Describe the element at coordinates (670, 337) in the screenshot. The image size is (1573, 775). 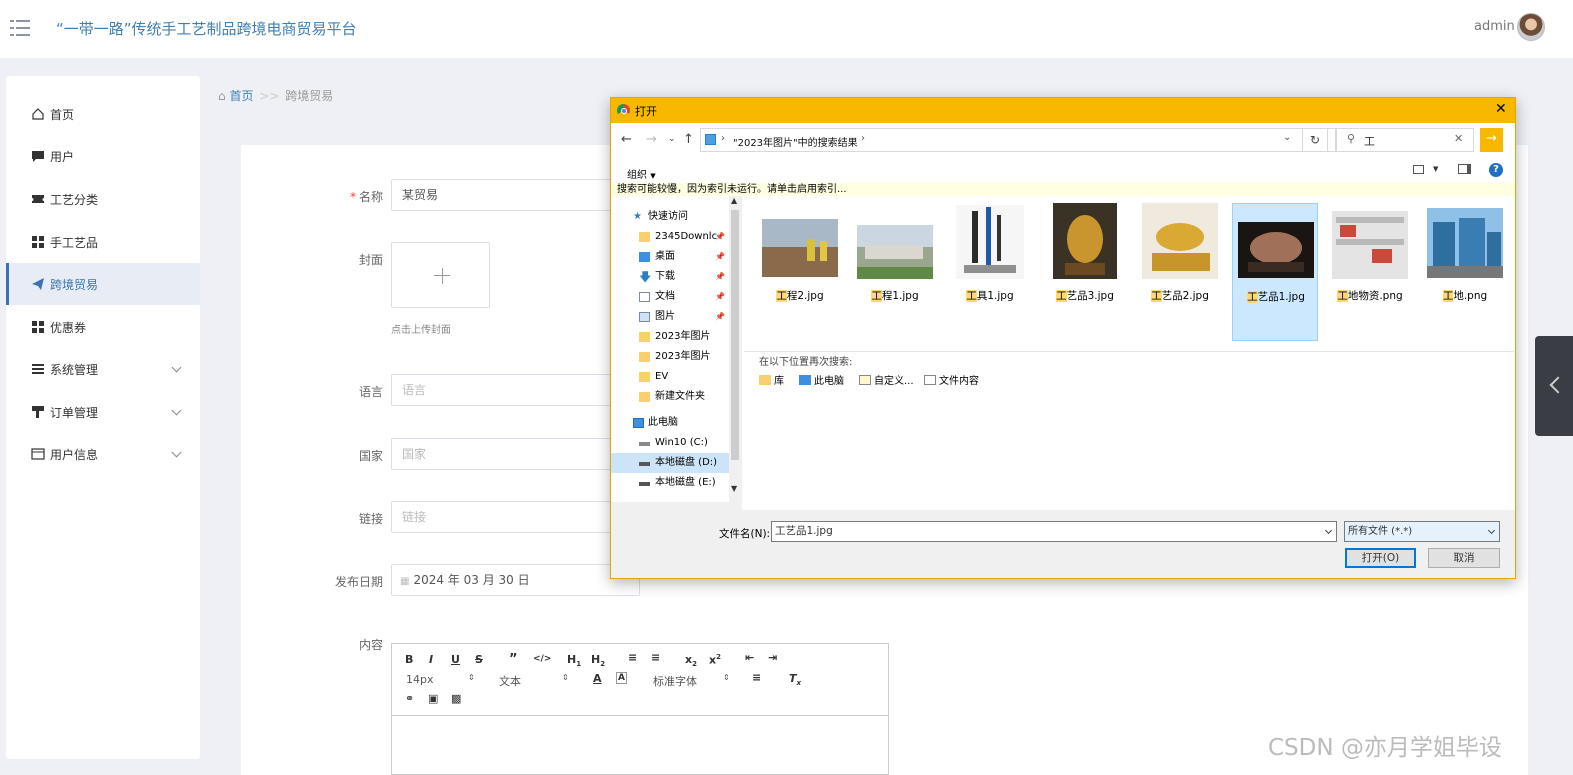
I see `tree-item-2023-pictures: 2023年图片` at that location.